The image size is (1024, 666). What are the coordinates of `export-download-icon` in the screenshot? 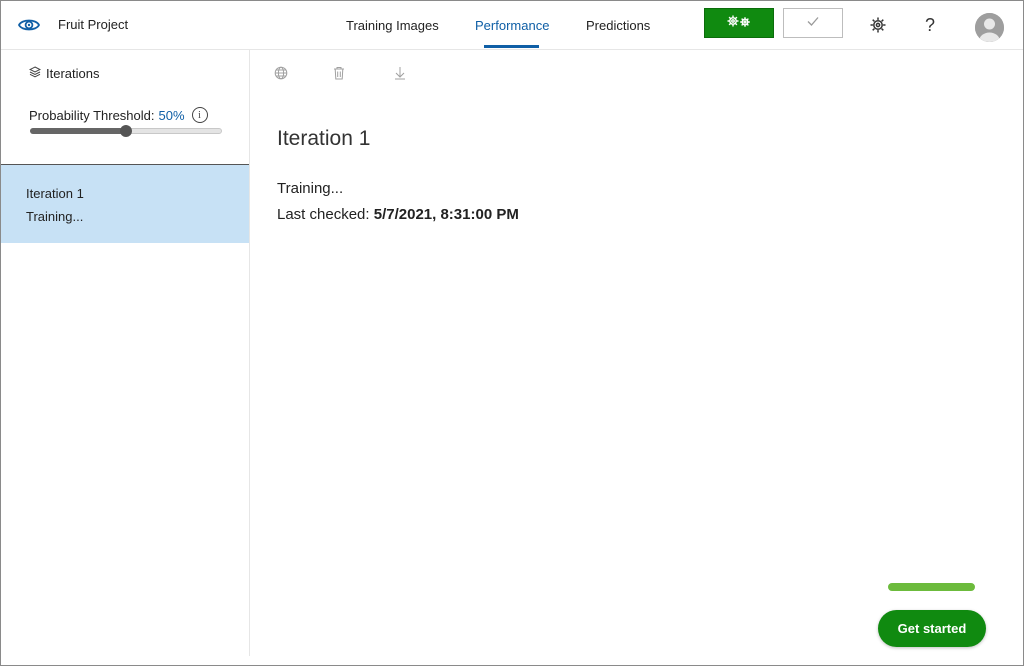 It's located at (400, 73).